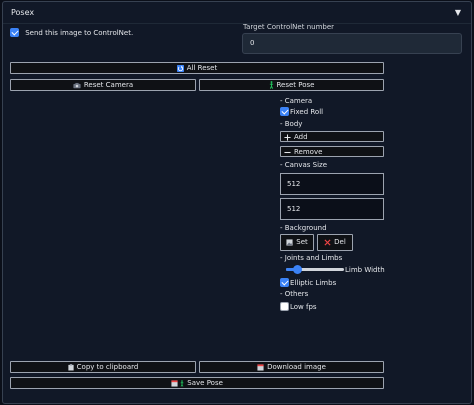 The width and height of the screenshot is (474, 405). I want to click on save-icon, so click(177, 383).